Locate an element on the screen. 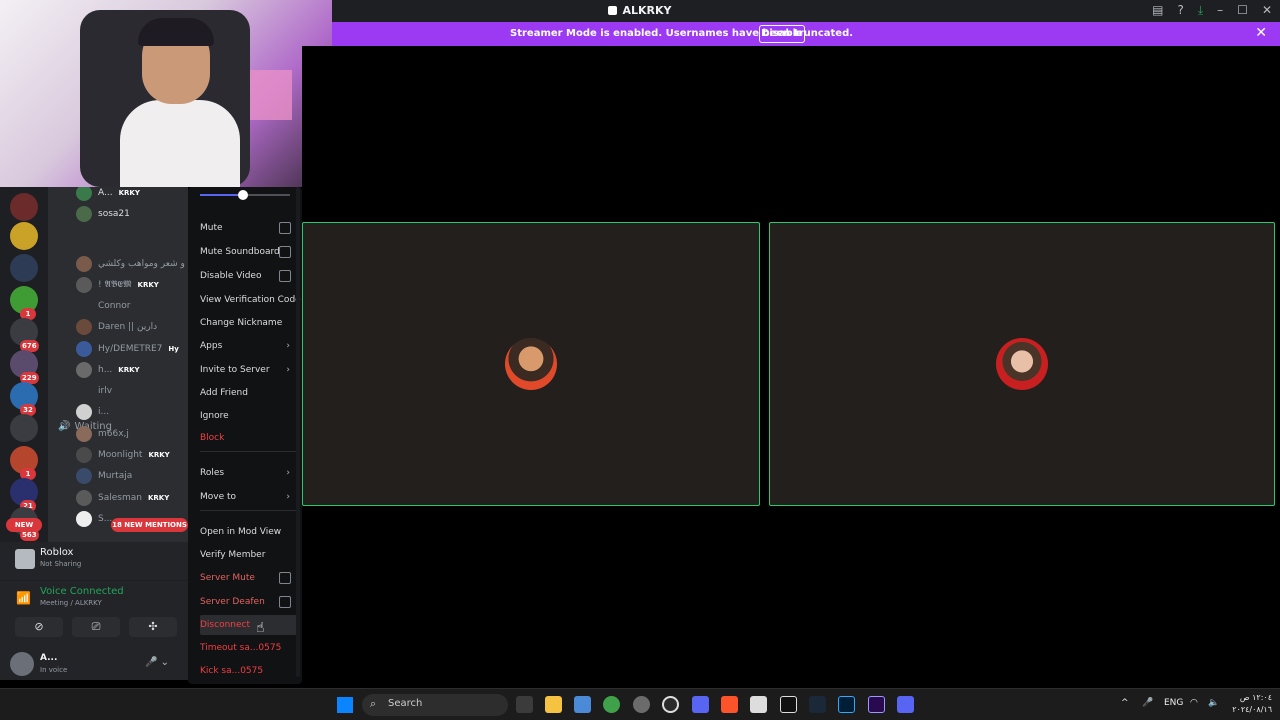 This screenshot has height=720, width=1280. menu-scrollbar is located at coordinates (298, 432).